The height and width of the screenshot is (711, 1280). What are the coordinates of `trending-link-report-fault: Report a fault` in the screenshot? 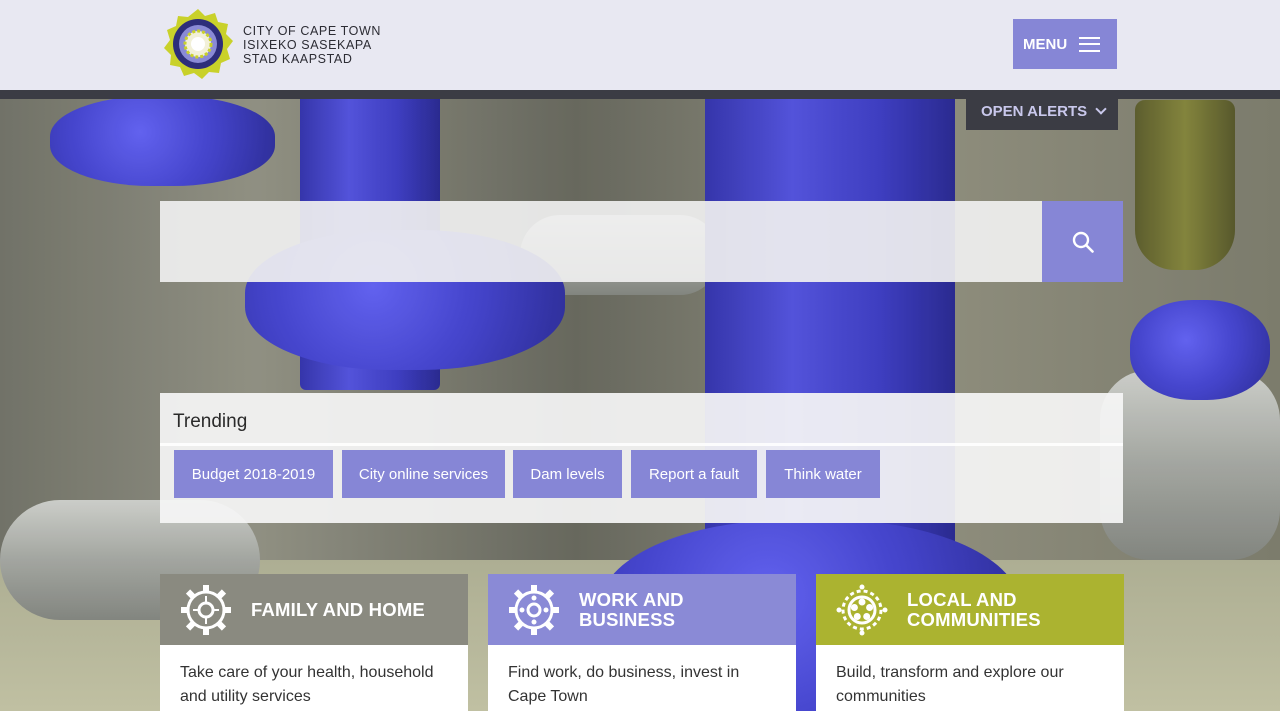 It's located at (694, 474).